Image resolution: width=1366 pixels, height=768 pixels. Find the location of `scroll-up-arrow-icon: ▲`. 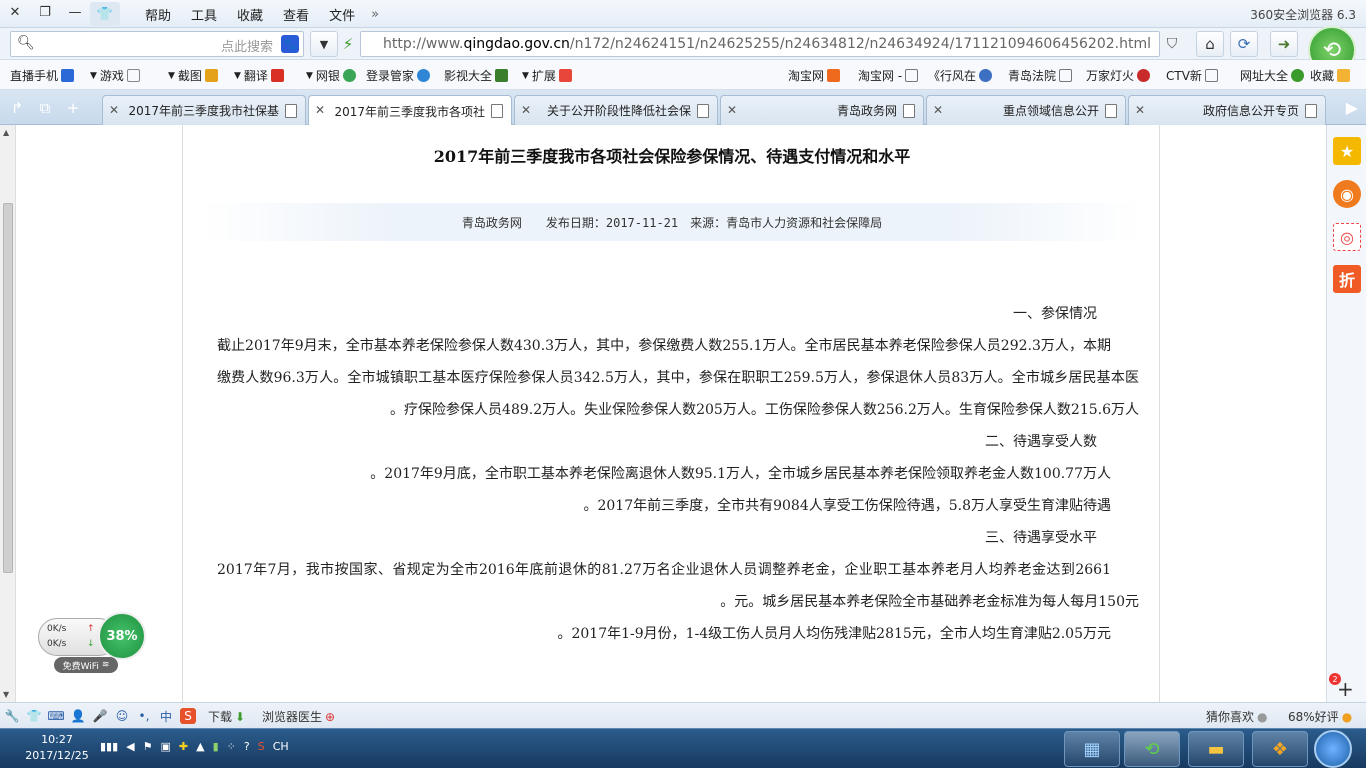

scroll-up-arrow-icon: ▲ is located at coordinates (6, 132).